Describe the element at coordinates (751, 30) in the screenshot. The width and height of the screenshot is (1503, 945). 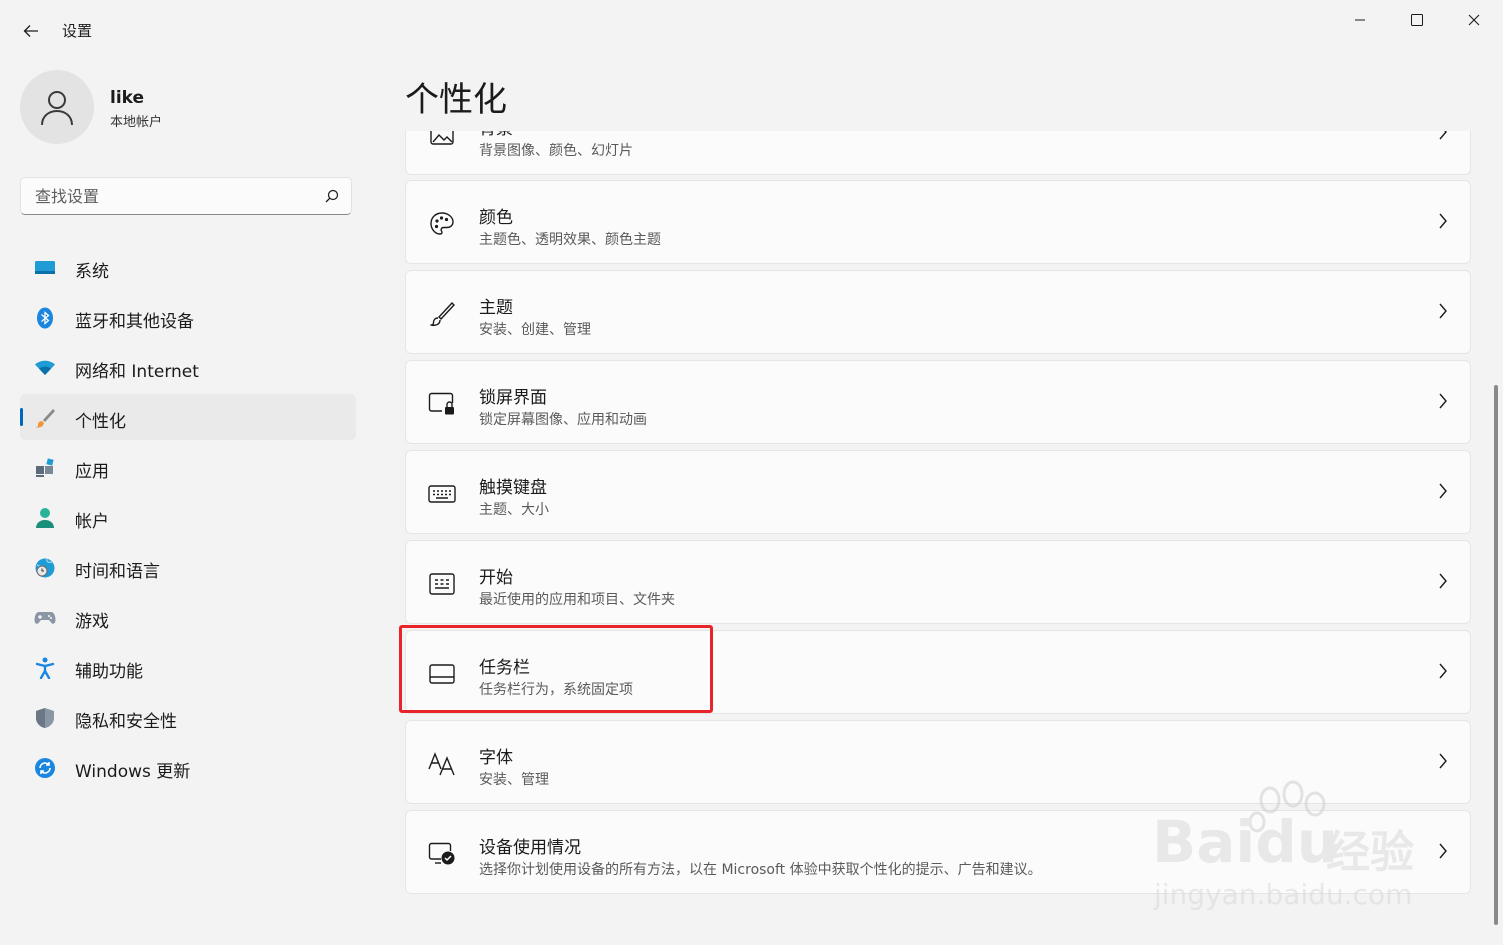
I see `title-bar: 设置` at that location.